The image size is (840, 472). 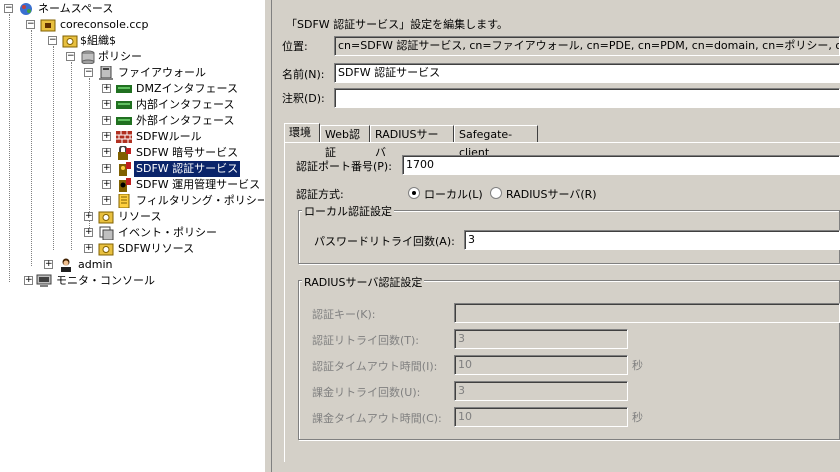 I want to click on password-retry-input: 3, so click(x=652, y=240).